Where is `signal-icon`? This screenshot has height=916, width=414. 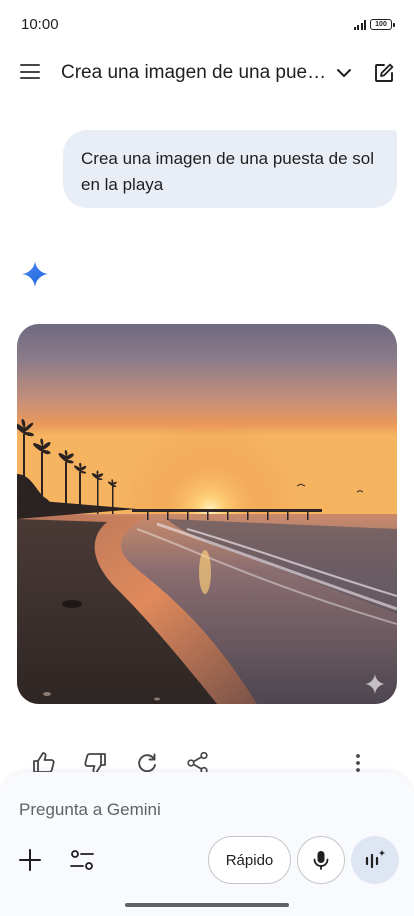 signal-icon is located at coordinates (359, 24).